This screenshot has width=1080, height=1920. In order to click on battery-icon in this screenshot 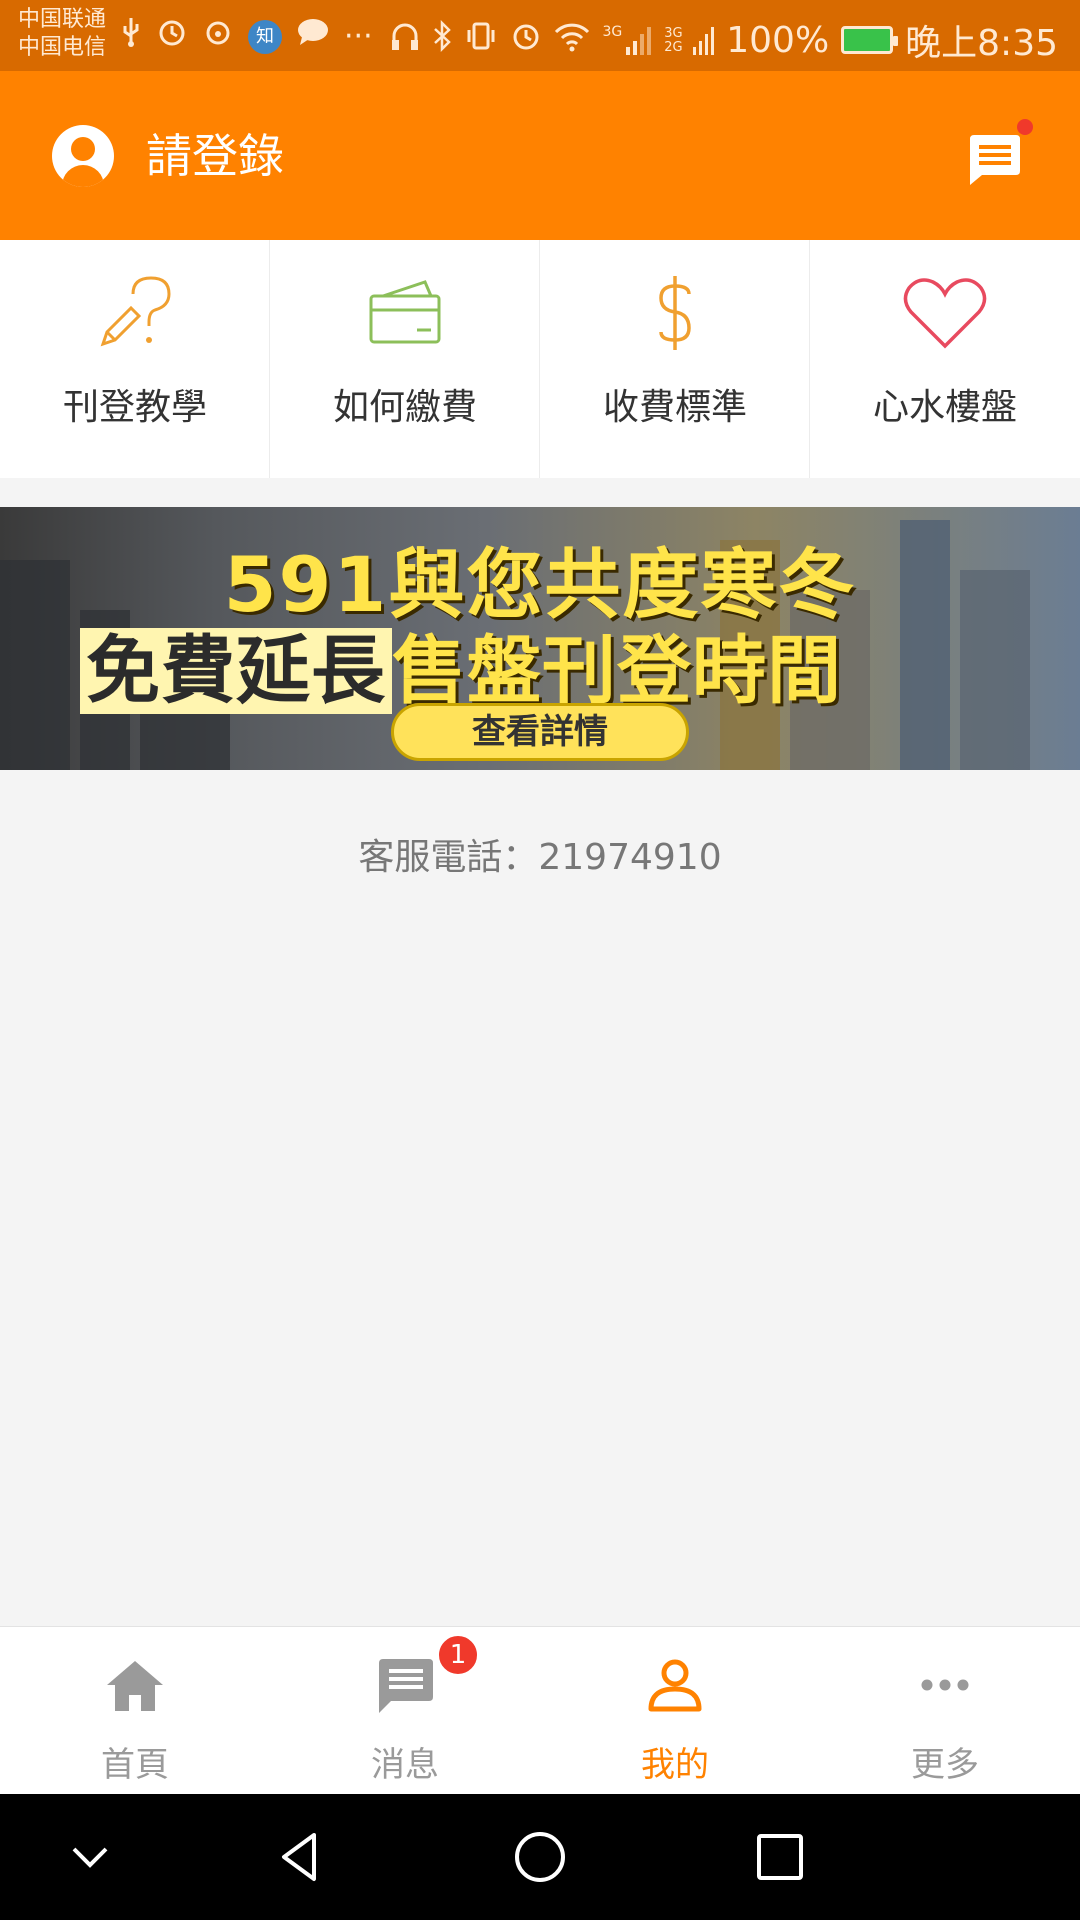, I will do `click(870, 40)`.